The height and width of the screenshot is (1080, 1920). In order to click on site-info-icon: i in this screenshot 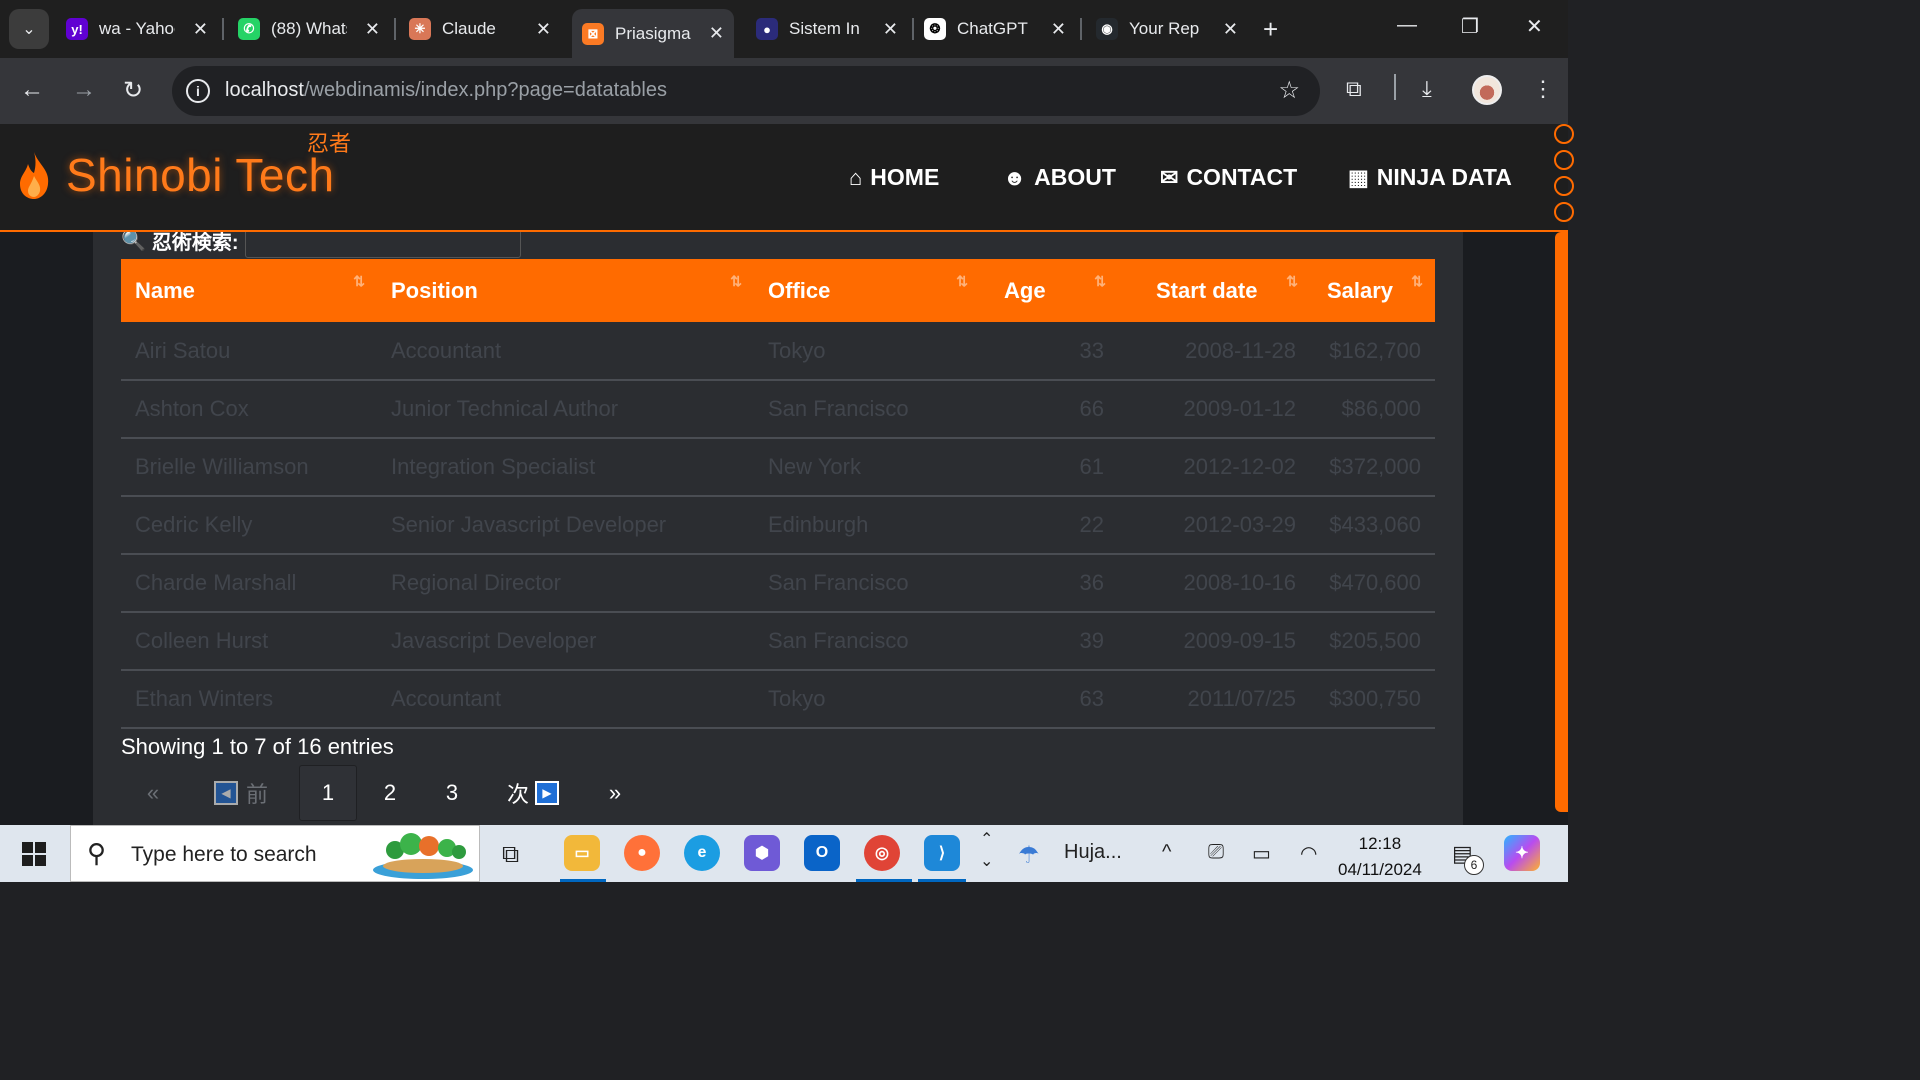, I will do `click(198, 91)`.